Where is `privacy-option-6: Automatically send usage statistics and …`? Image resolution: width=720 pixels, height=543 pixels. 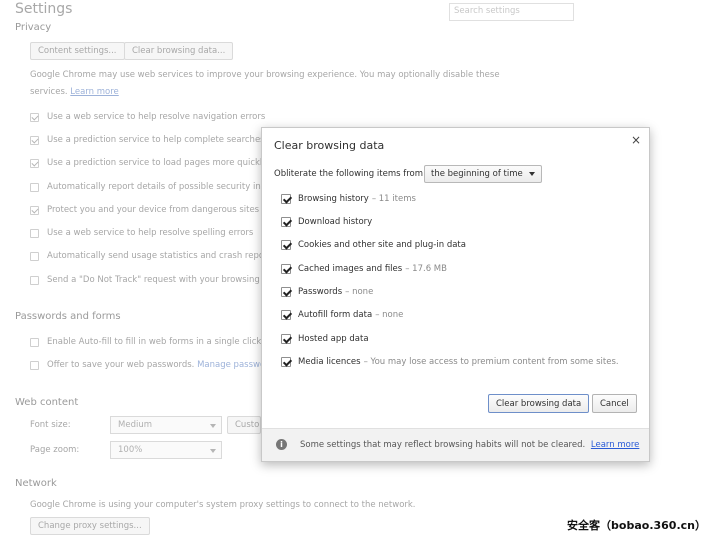
privacy-option-6: Automatically send usage statistics and … is located at coordinates (150, 256).